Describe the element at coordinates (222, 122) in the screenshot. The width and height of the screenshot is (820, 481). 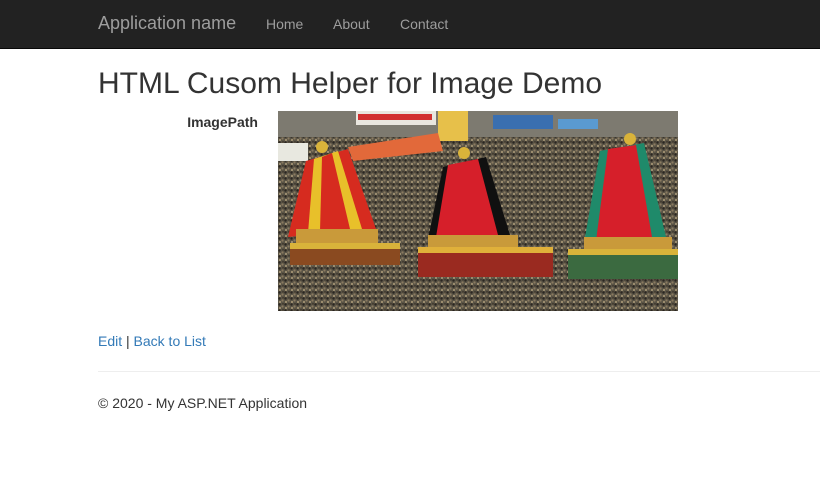
I see `image-path-label: ImagePath` at that location.